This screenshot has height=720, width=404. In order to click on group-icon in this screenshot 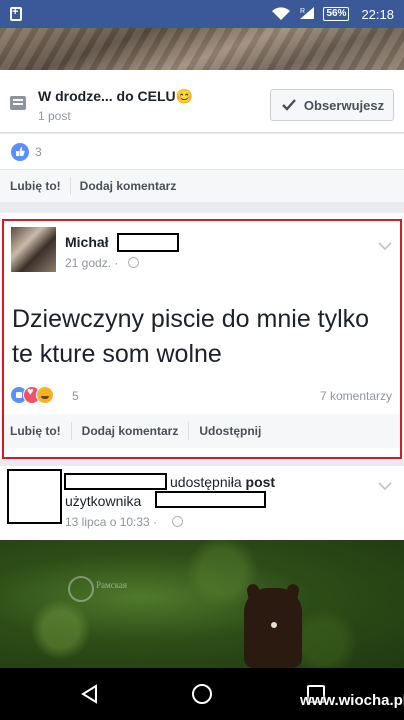, I will do `click(18, 103)`.